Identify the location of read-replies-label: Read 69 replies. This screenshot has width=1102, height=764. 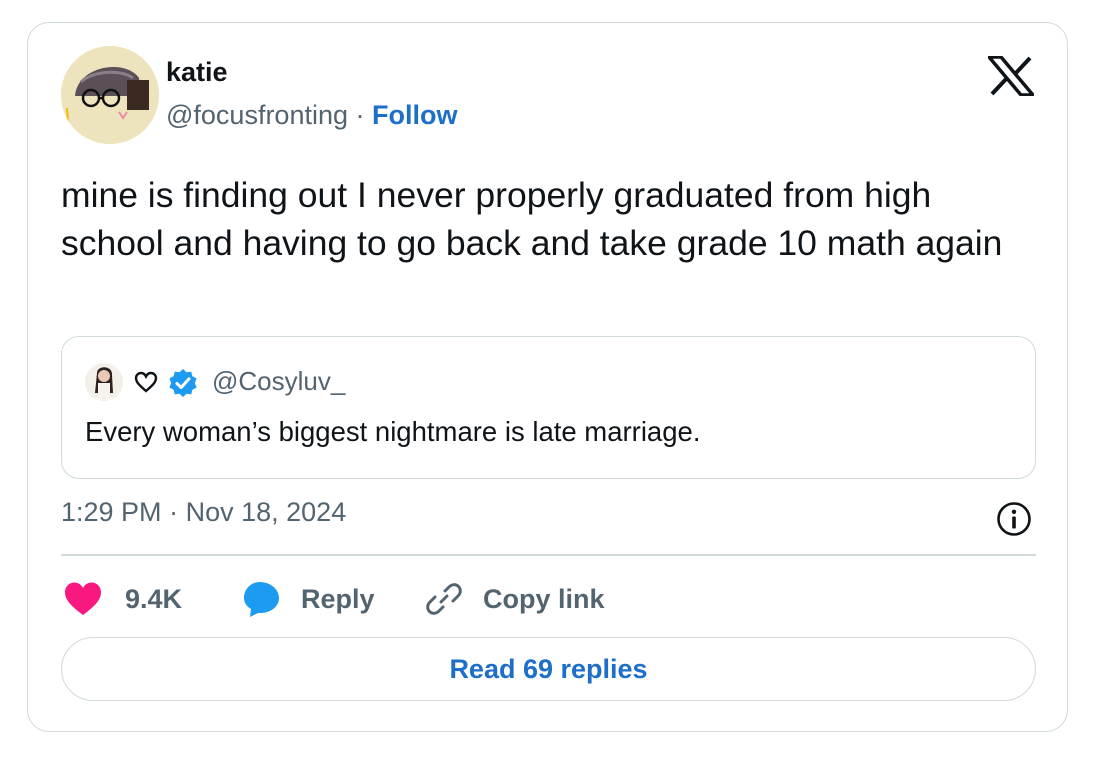
(548, 668).